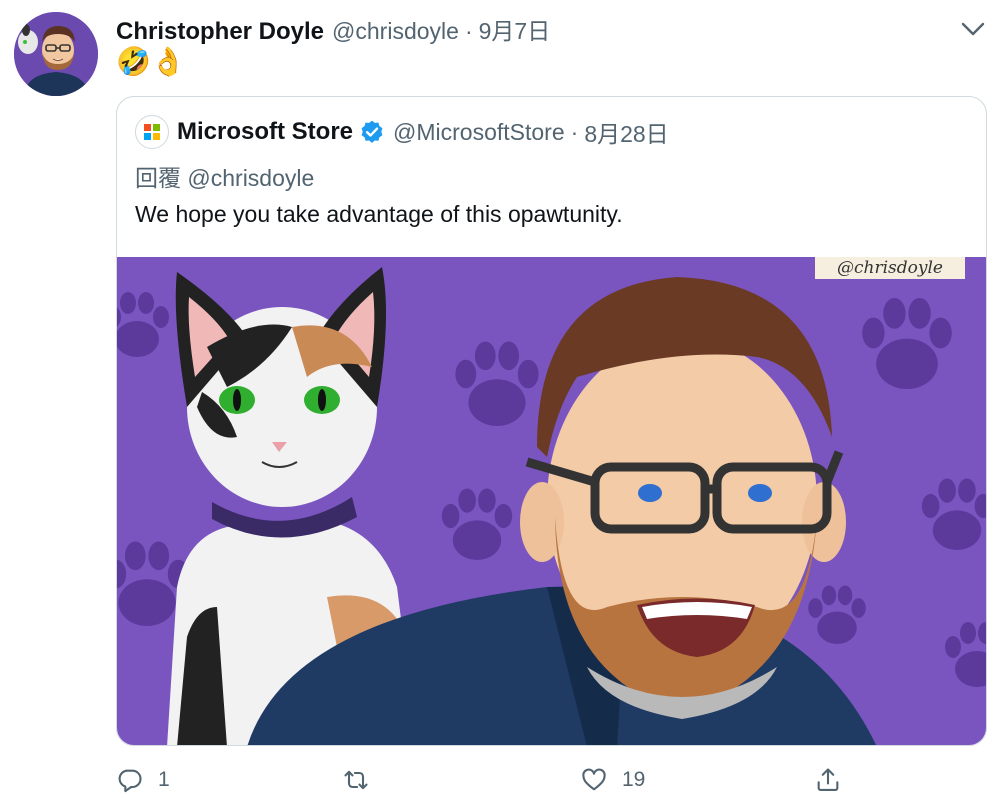 The image size is (1000, 809). What do you see at coordinates (395, 31) in the screenshot?
I see `author-handle: @chrisdoyle` at bounding box center [395, 31].